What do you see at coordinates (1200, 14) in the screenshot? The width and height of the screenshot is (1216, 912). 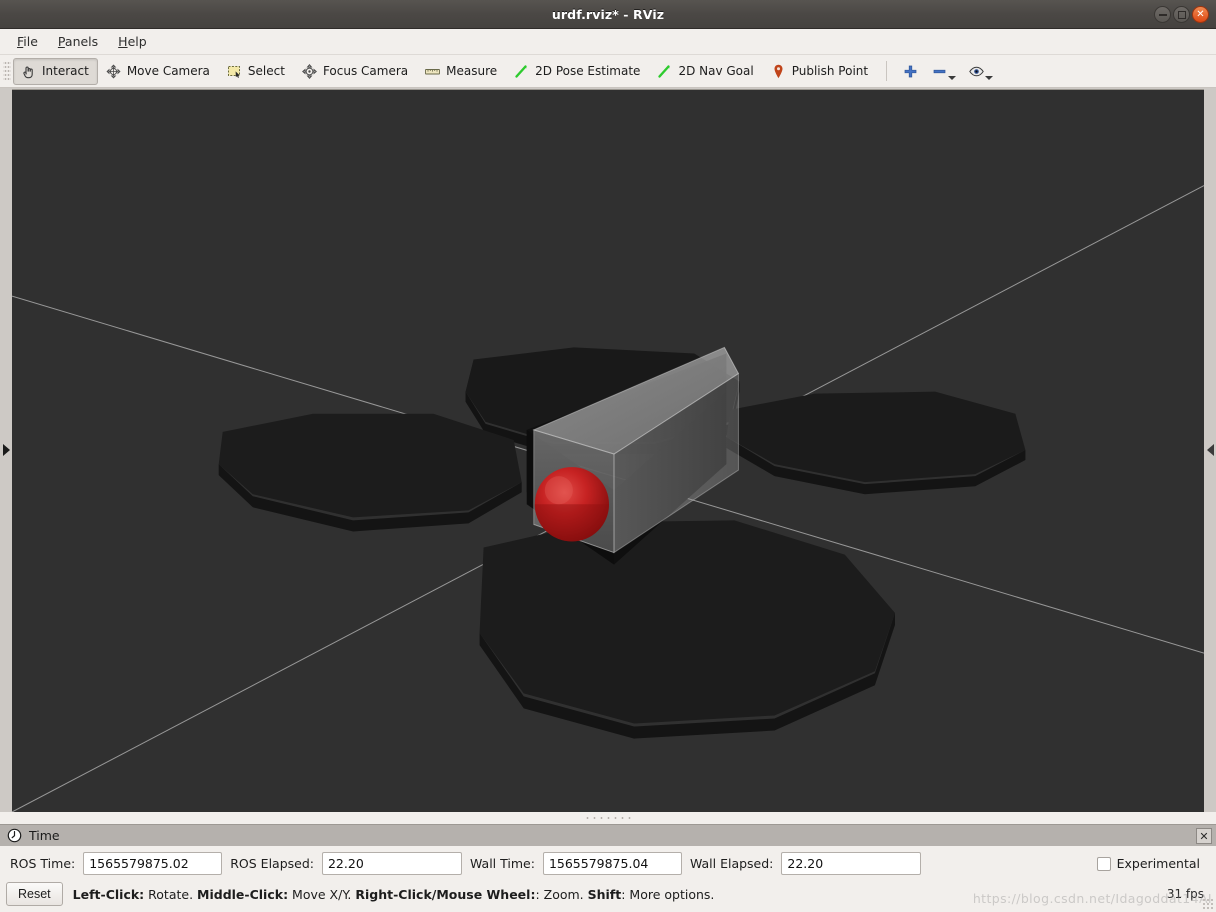 I see `close-button: ✕` at bounding box center [1200, 14].